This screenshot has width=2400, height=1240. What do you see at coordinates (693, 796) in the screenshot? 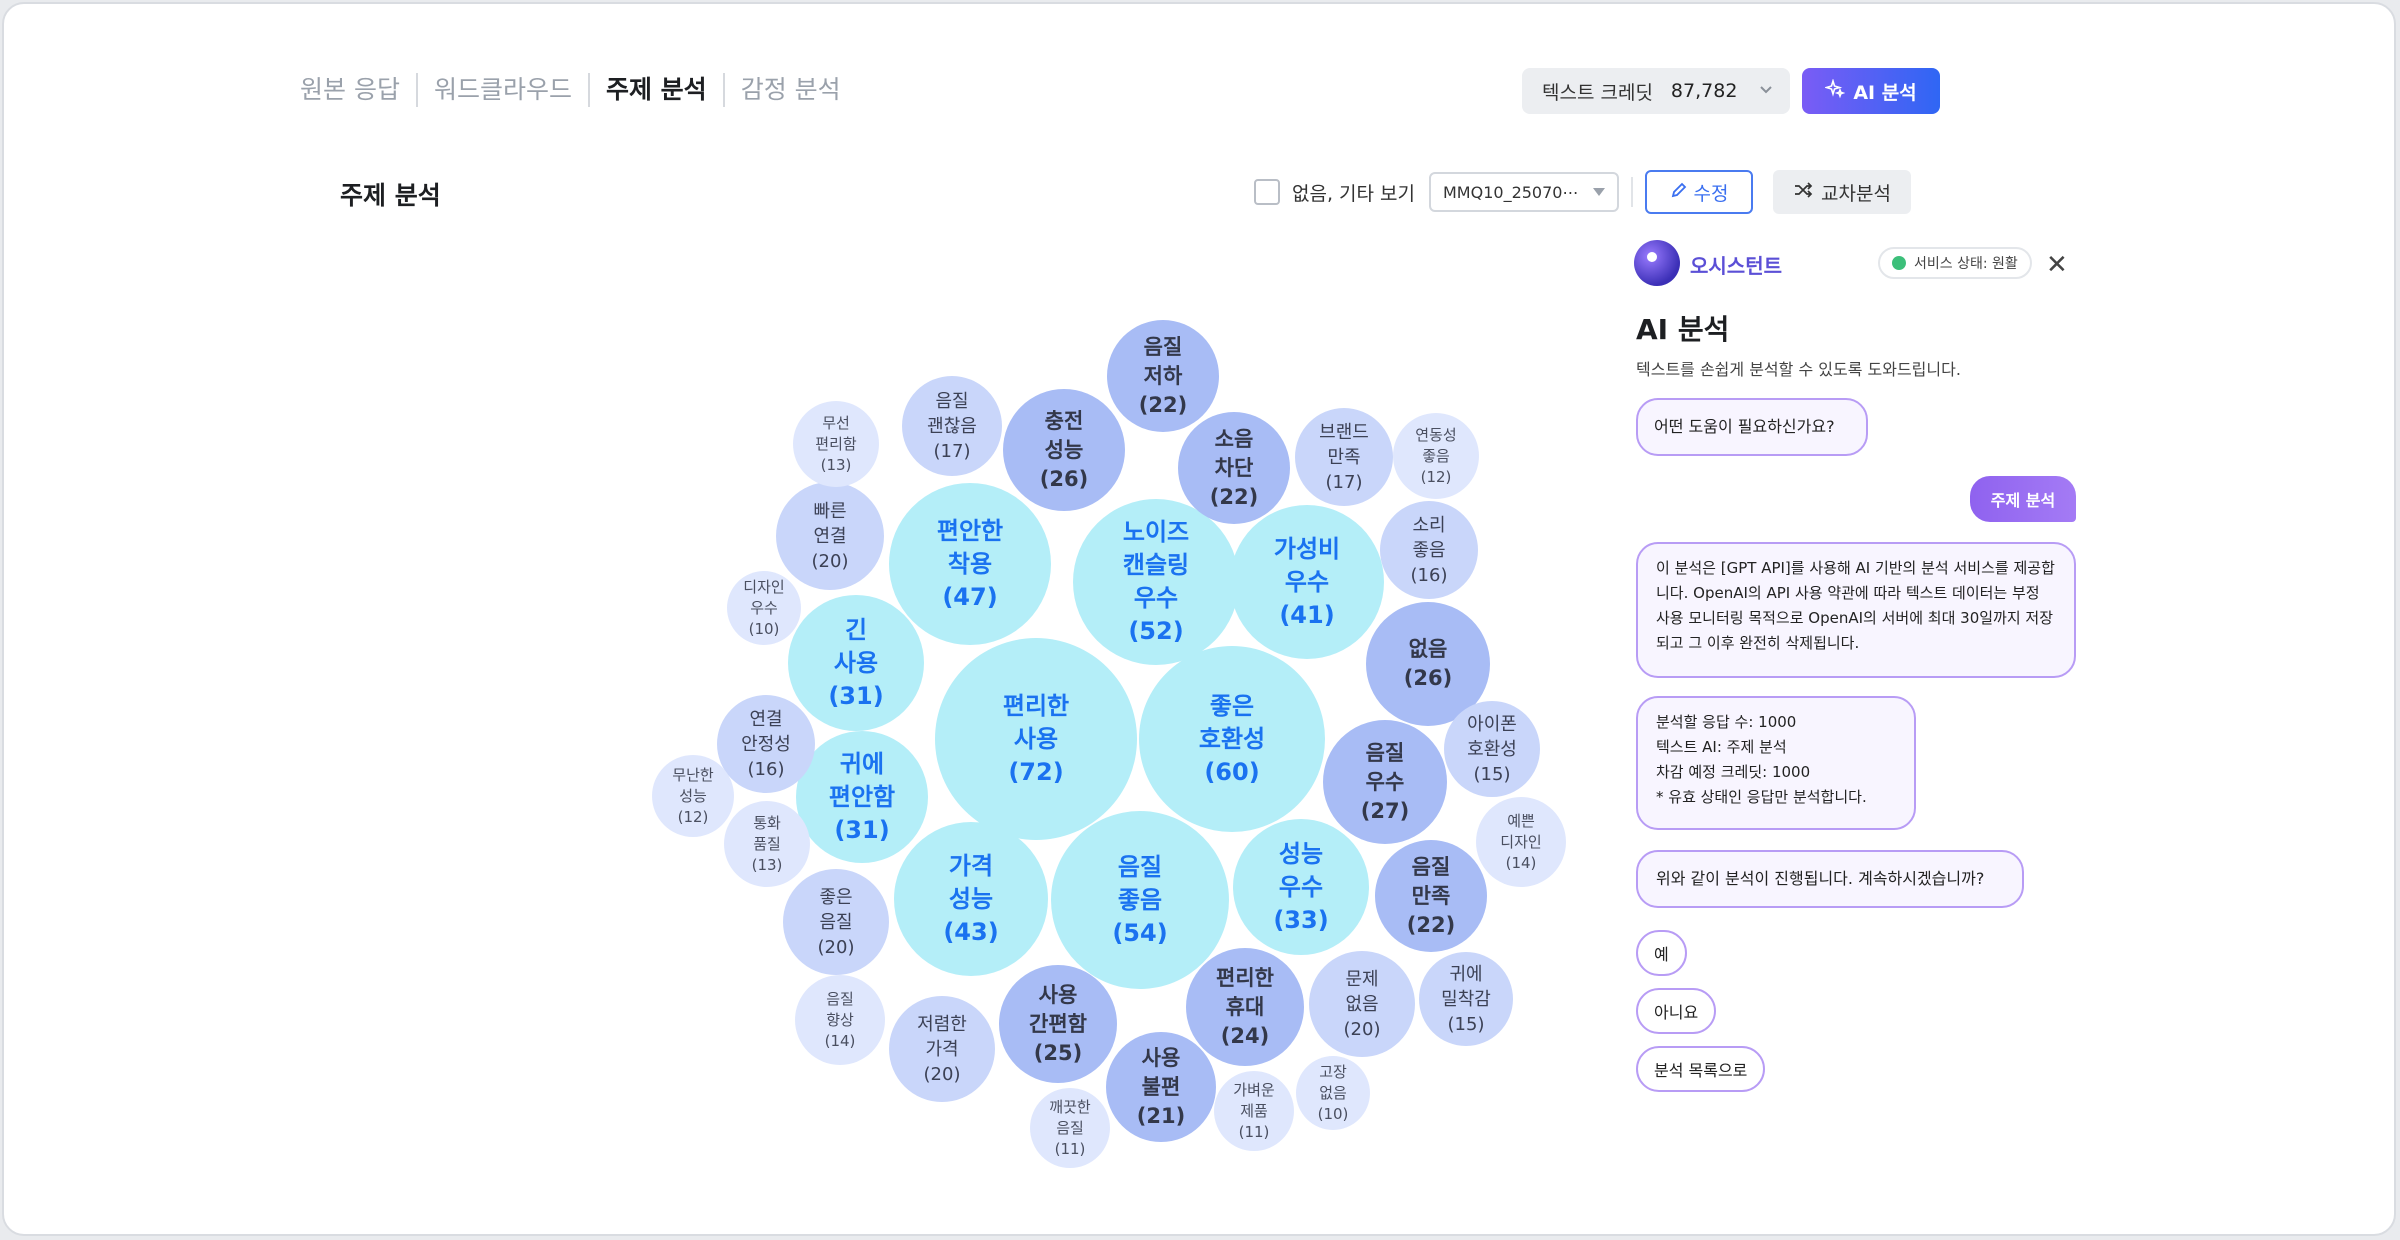
I see `topic-bubble: 무난한 성능 (12)` at bounding box center [693, 796].